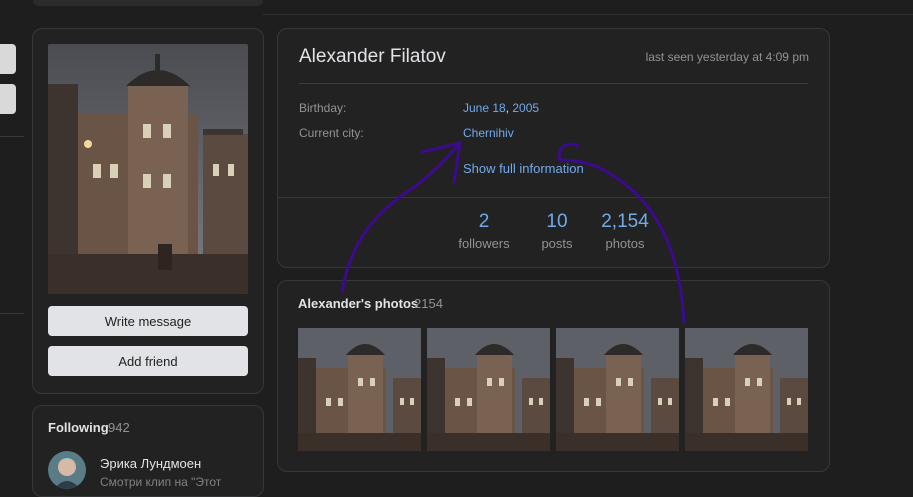 This screenshot has width=913, height=497. I want to click on friend-status: Смотри клип на "Этот, so click(161, 482).